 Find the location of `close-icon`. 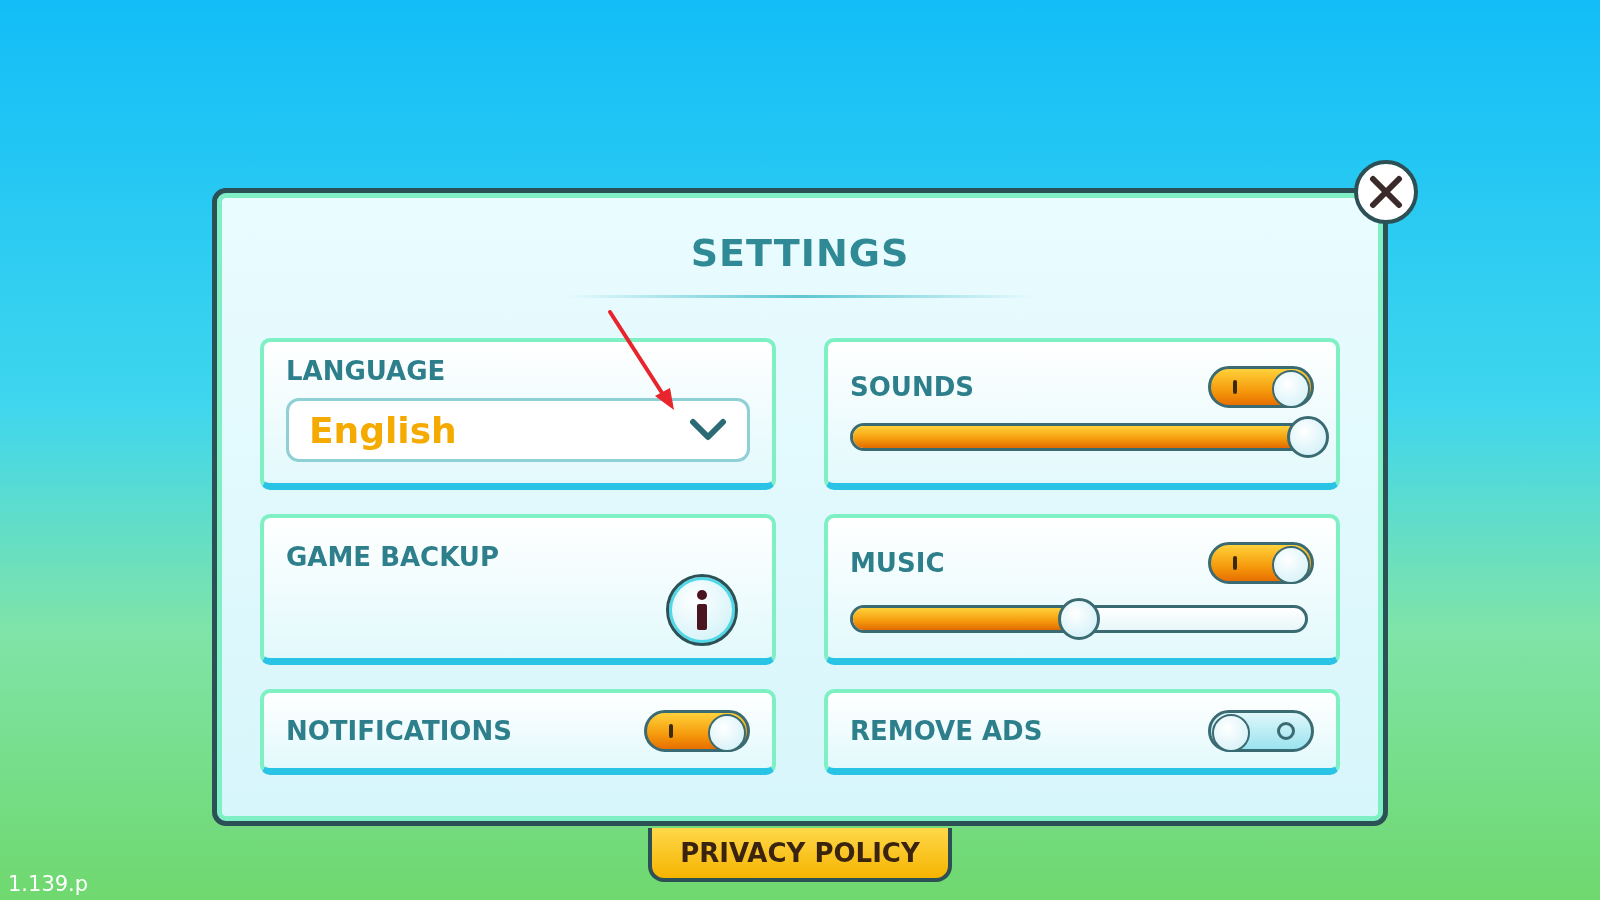

close-icon is located at coordinates (1386, 192).